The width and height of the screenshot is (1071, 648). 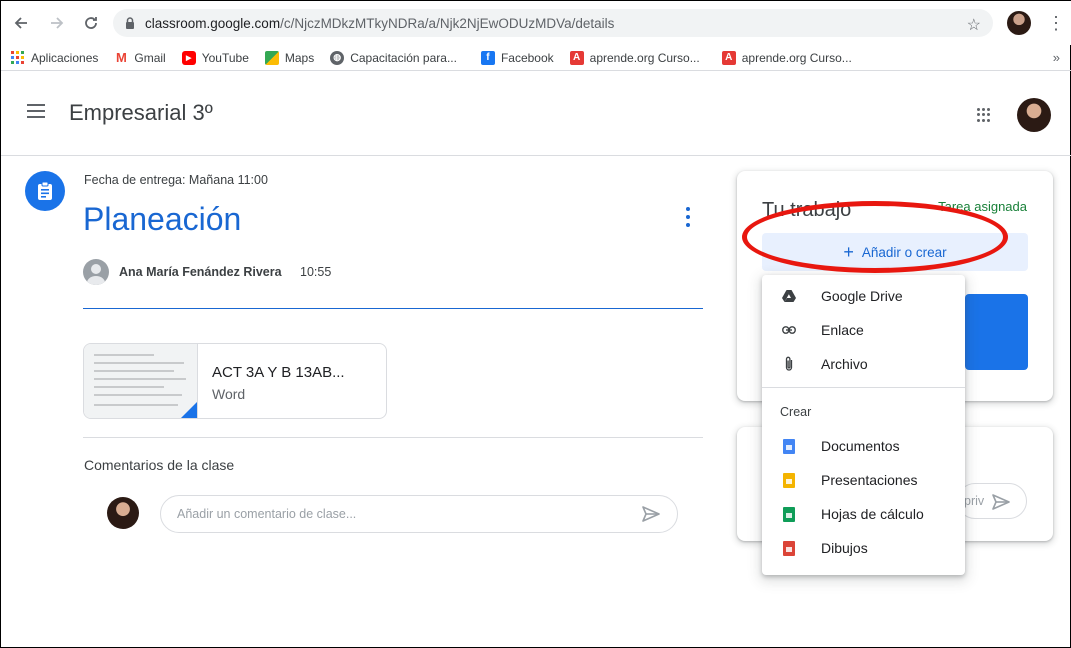 What do you see at coordinates (45, 191) in the screenshot?
I see `assignment-icon` at bounding box center [45, 191].